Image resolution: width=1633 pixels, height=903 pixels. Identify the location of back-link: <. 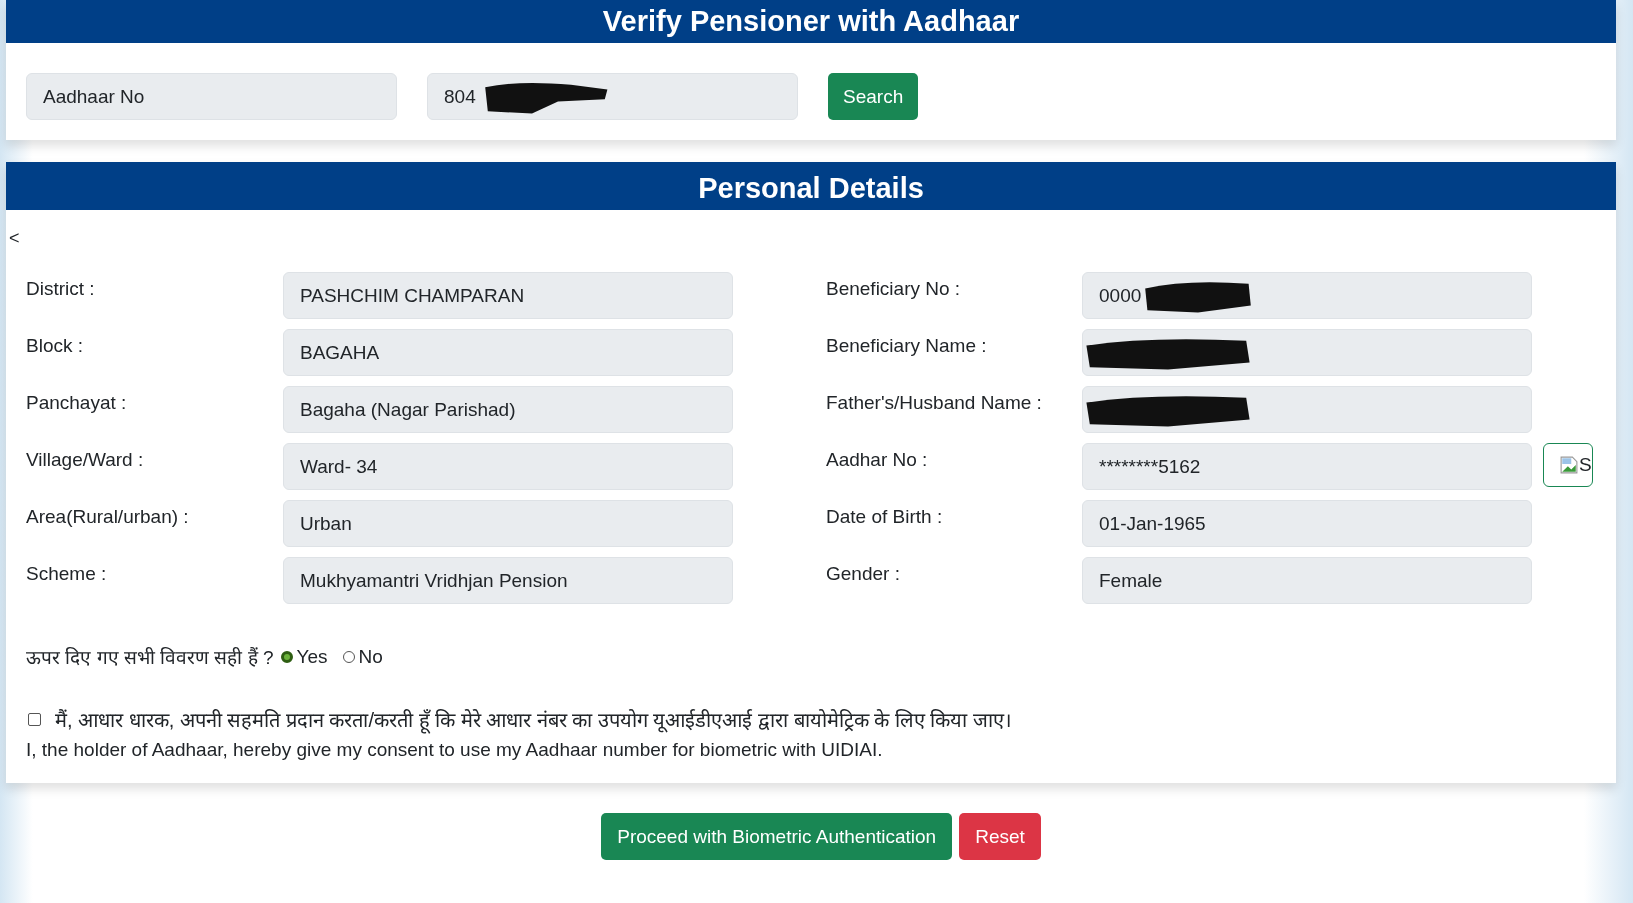
(14, 238).